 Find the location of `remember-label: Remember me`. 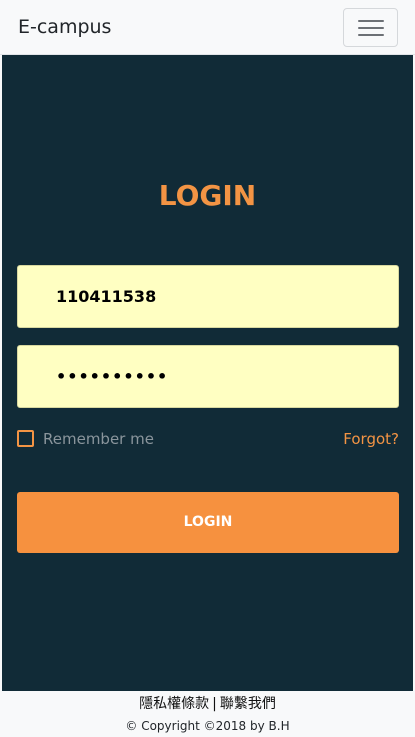

remember-label: Remember me is located at coordinates (98, 439).